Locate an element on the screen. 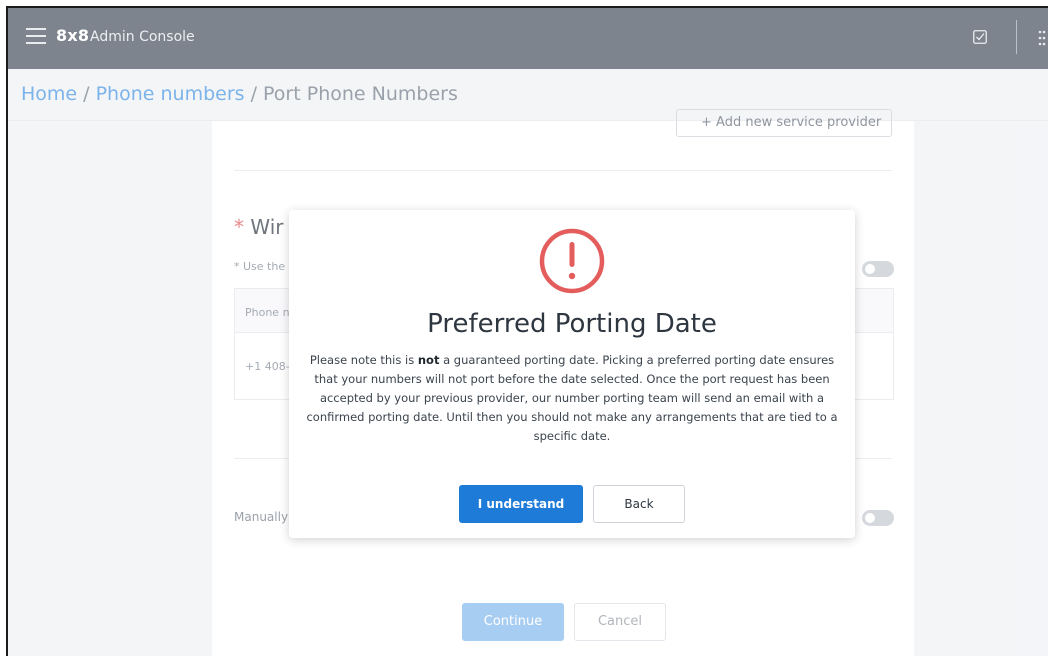 The width and height of the screenshot is (1048, 656). dialog-title: Preferred Porting Date is located at coordinates (572, 324).